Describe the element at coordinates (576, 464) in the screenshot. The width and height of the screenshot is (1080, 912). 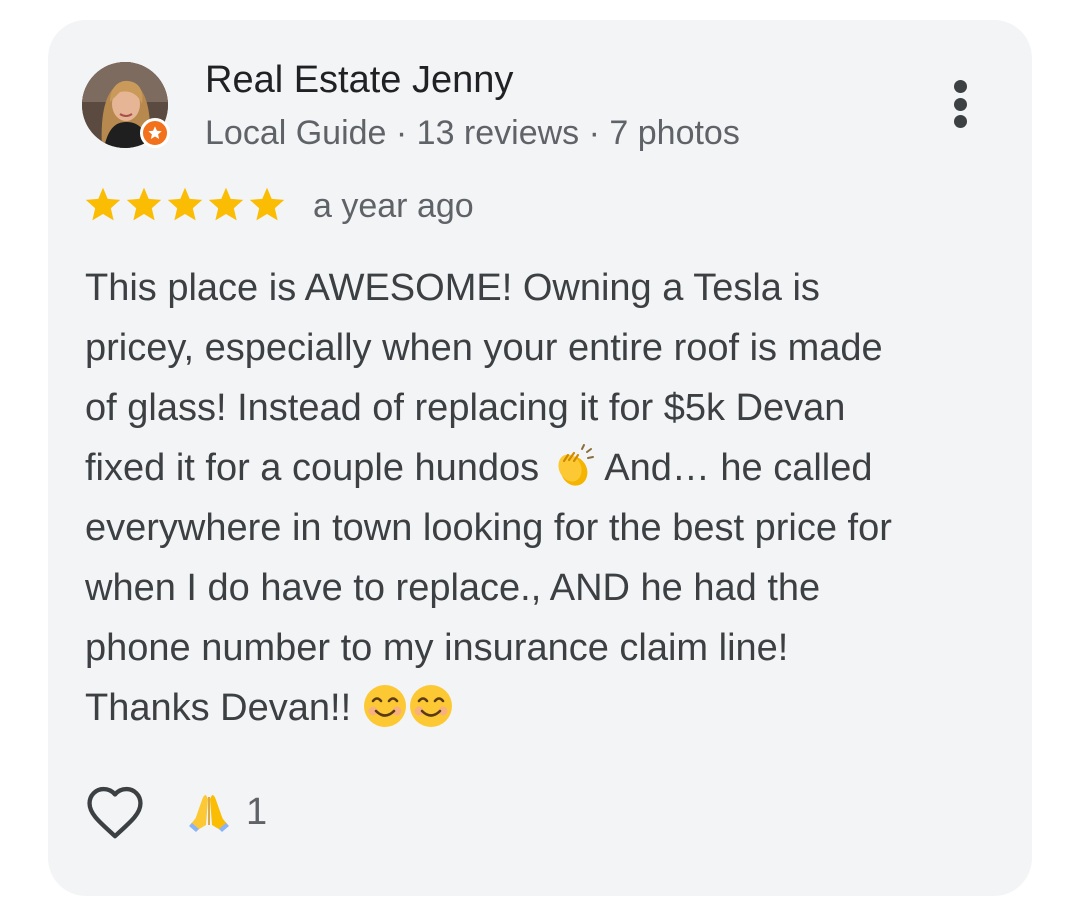
I see `clapping-hands-emoji` at that location.